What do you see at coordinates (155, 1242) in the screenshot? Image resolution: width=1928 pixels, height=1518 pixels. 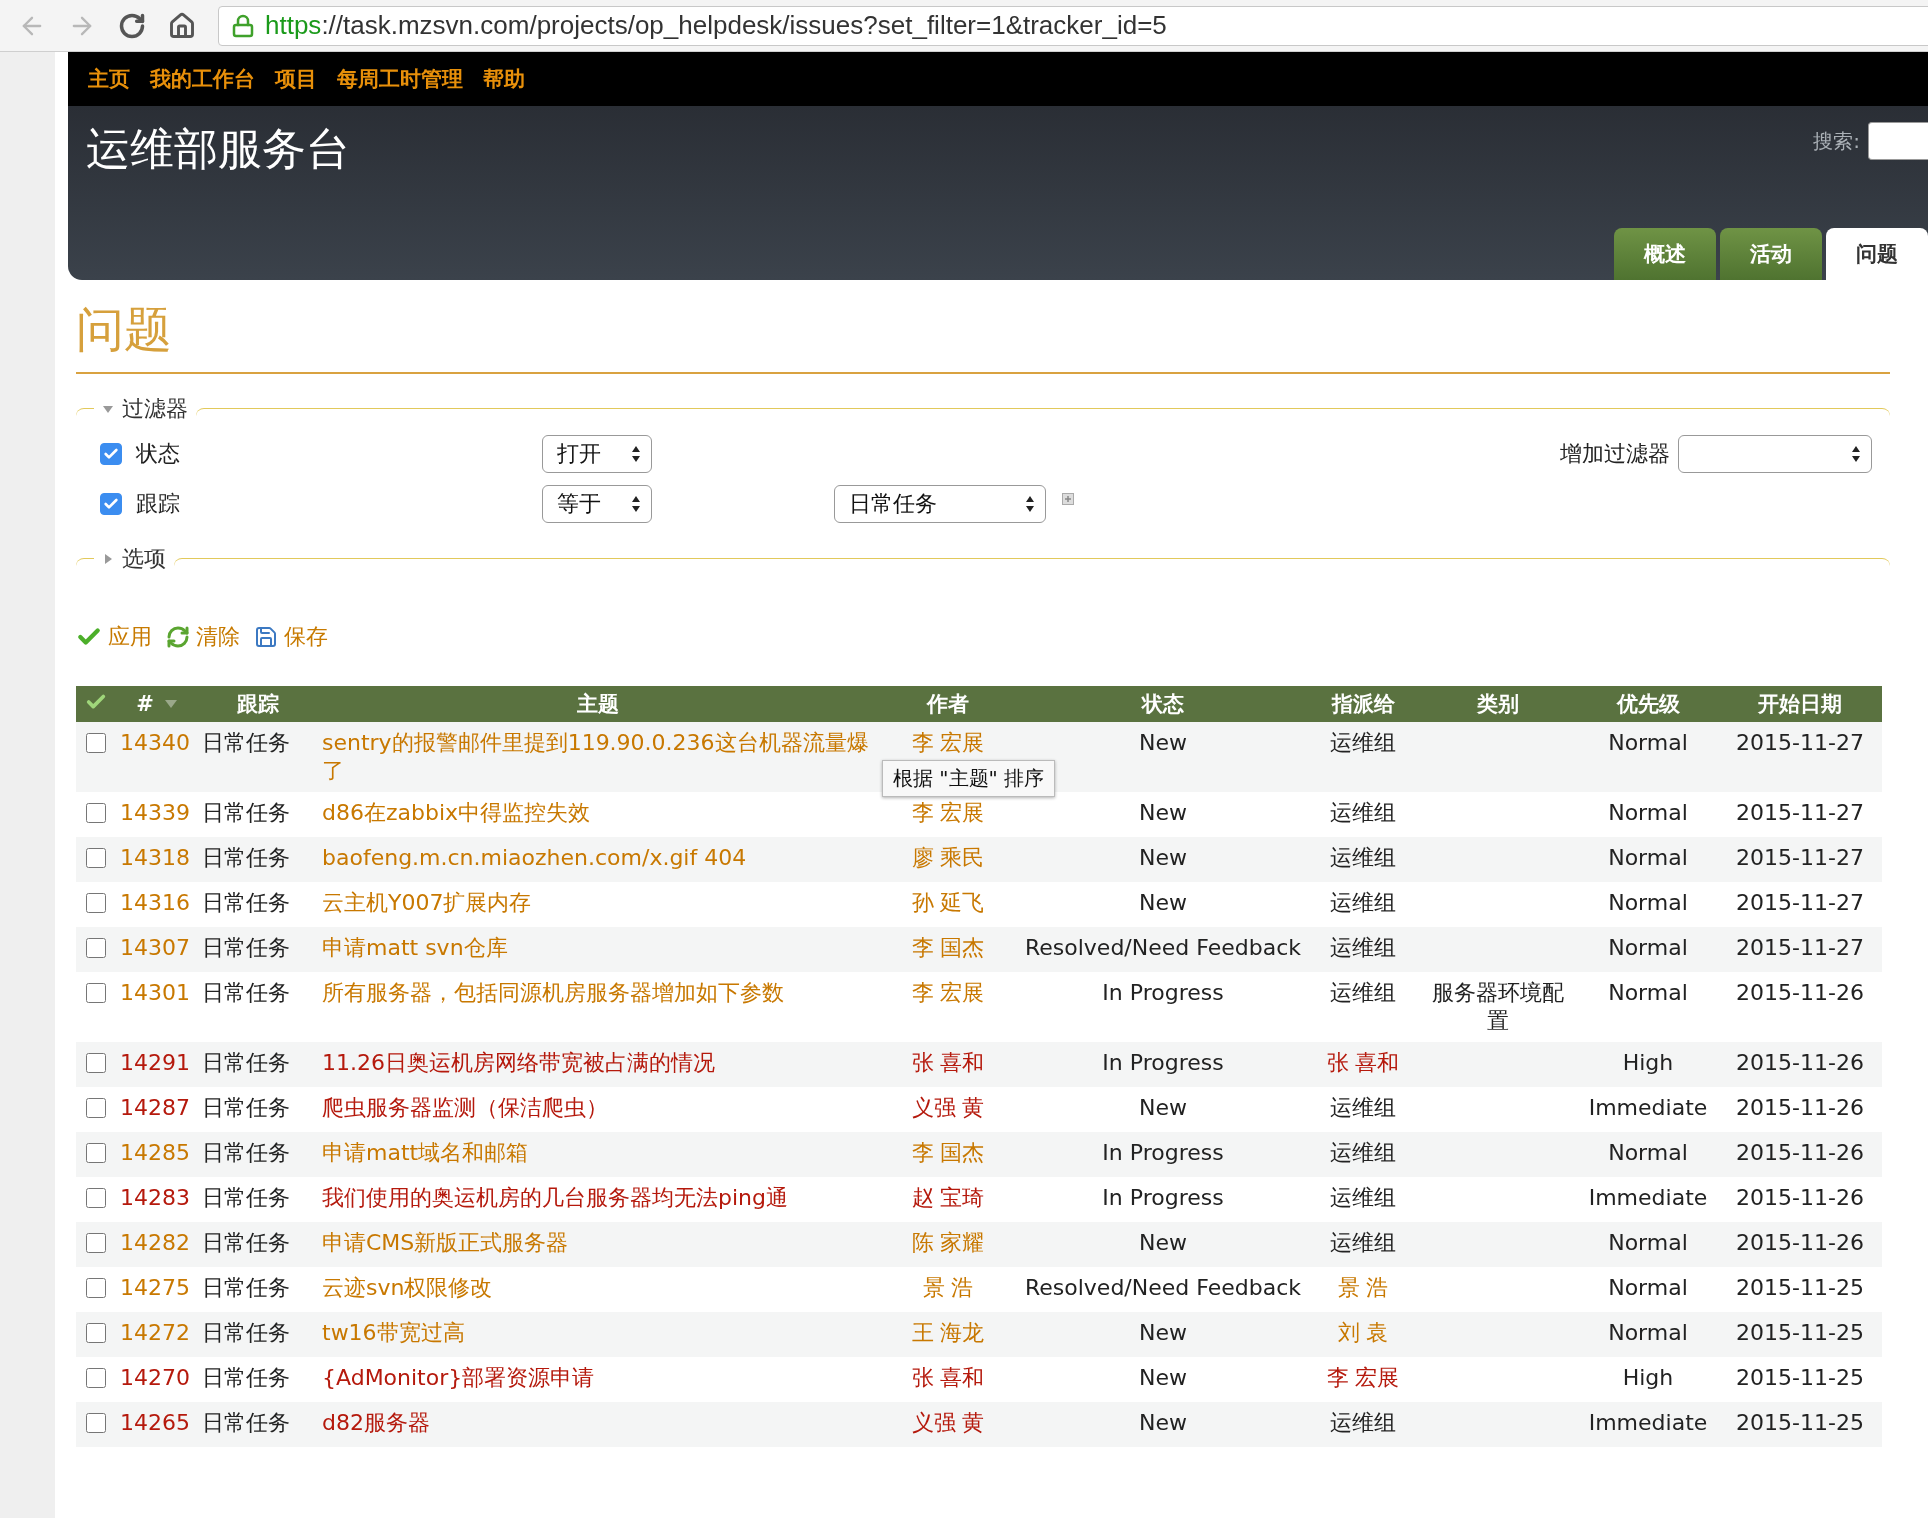 I see `issue-id-link: 14282` at bounding box center [155, 1242].